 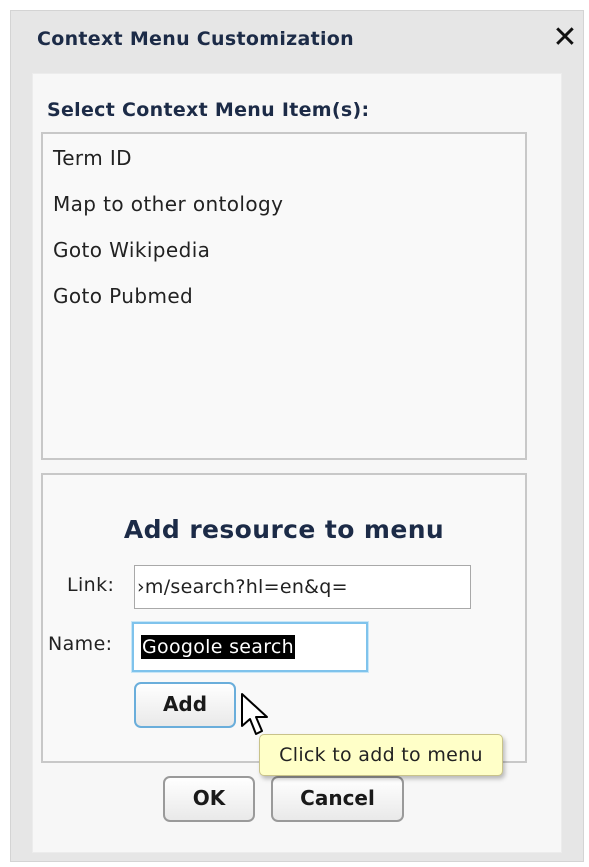 I want to click on list-item: Map to other ontology, so click(x=168, y=204).